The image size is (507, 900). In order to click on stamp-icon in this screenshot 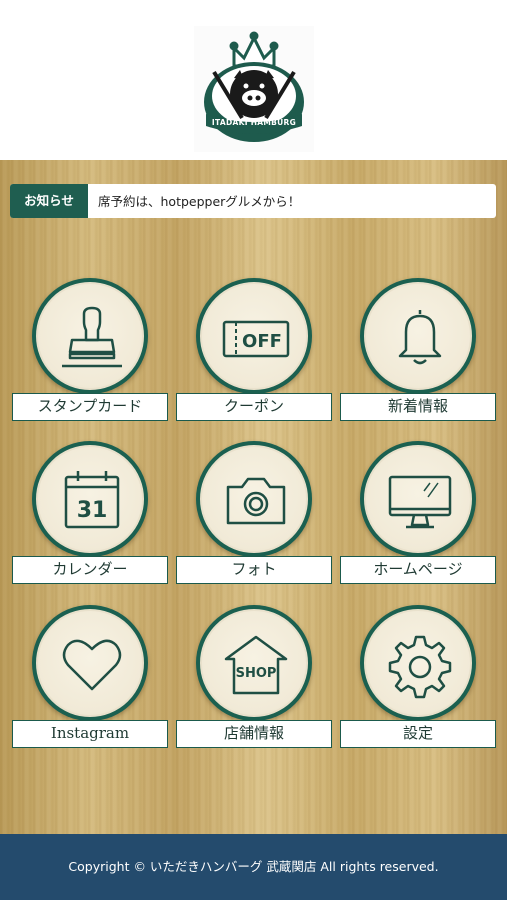, I will do `click(92, 337)`.